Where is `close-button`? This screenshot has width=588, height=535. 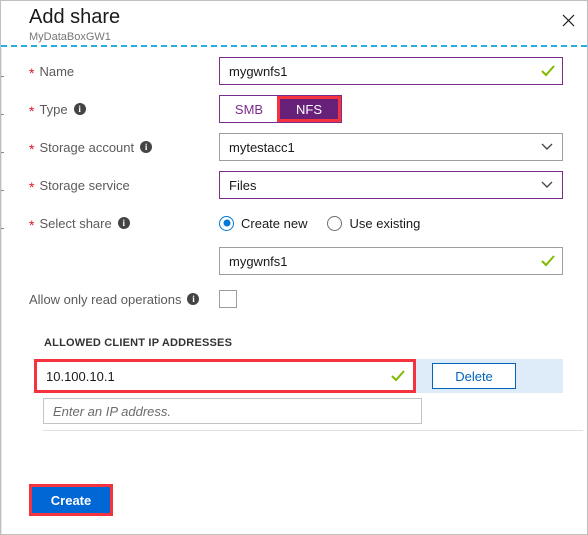 close-button is located at coordinates (568, 20).